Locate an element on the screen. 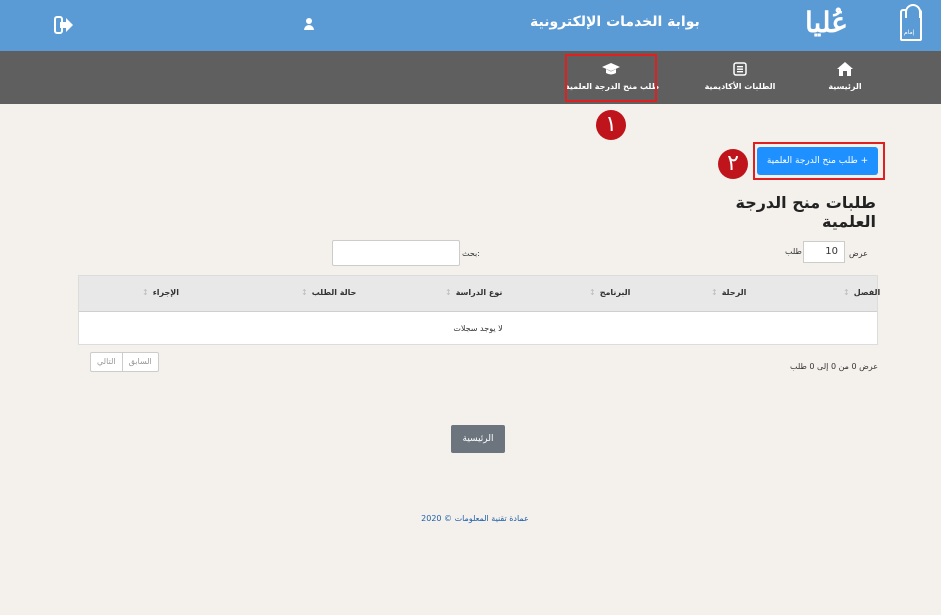 The width and height of the screenshot is (941, 615). footer-text: عمادة تقنية المعلومات © 2020 is located at coordinates (475, 518).